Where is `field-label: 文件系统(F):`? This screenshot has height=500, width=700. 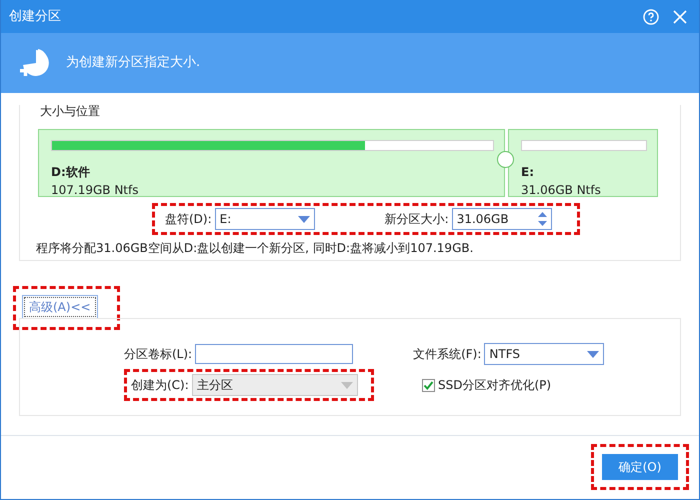
field-label: 文件系统(F): is located at coordinates (447, 354).